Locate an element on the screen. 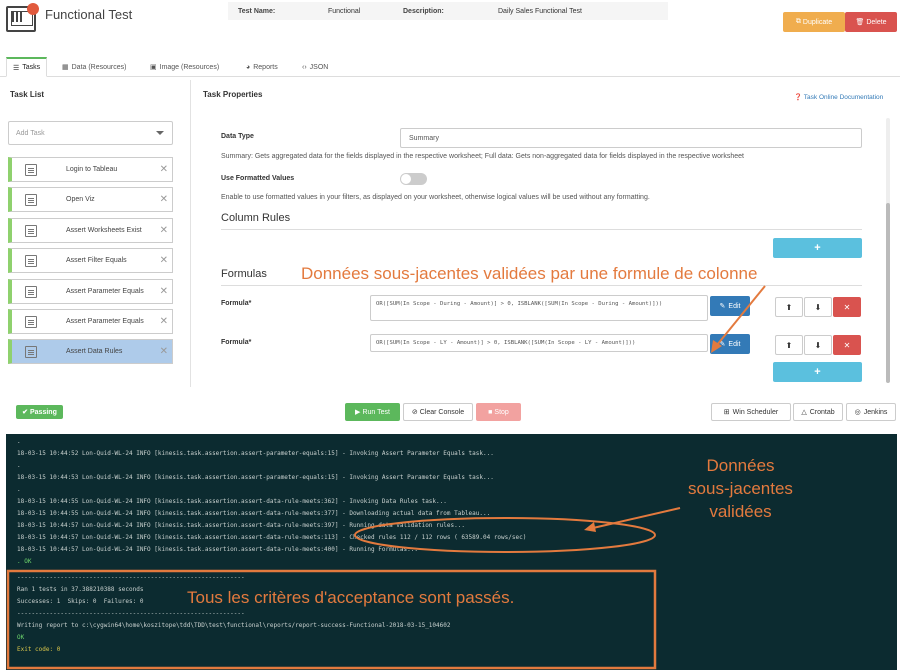  task-properties-heading: Task Properties is located at coordinates (233, 94).